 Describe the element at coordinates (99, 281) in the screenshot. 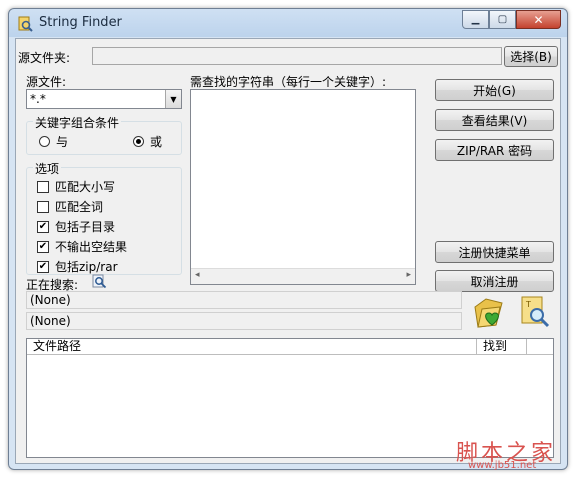

I see `search-icon` at that location.